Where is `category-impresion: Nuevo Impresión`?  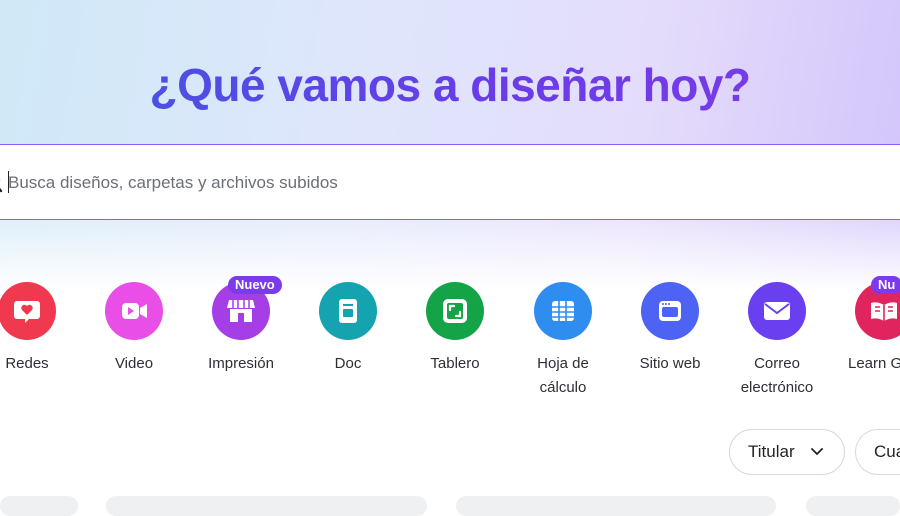
category-impresion: Nuevo Impresión is located at coordinates (241, 326).